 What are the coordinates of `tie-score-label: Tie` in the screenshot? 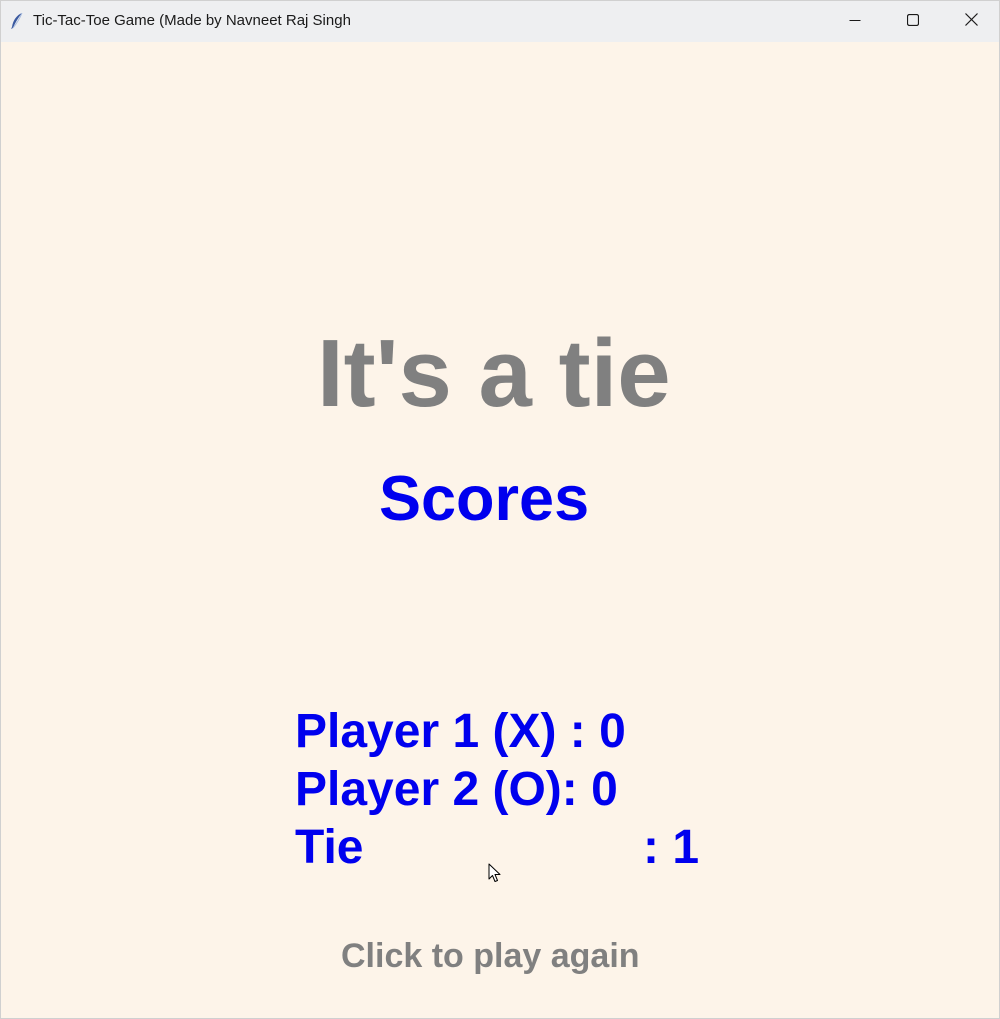 It's located at (329, 847).